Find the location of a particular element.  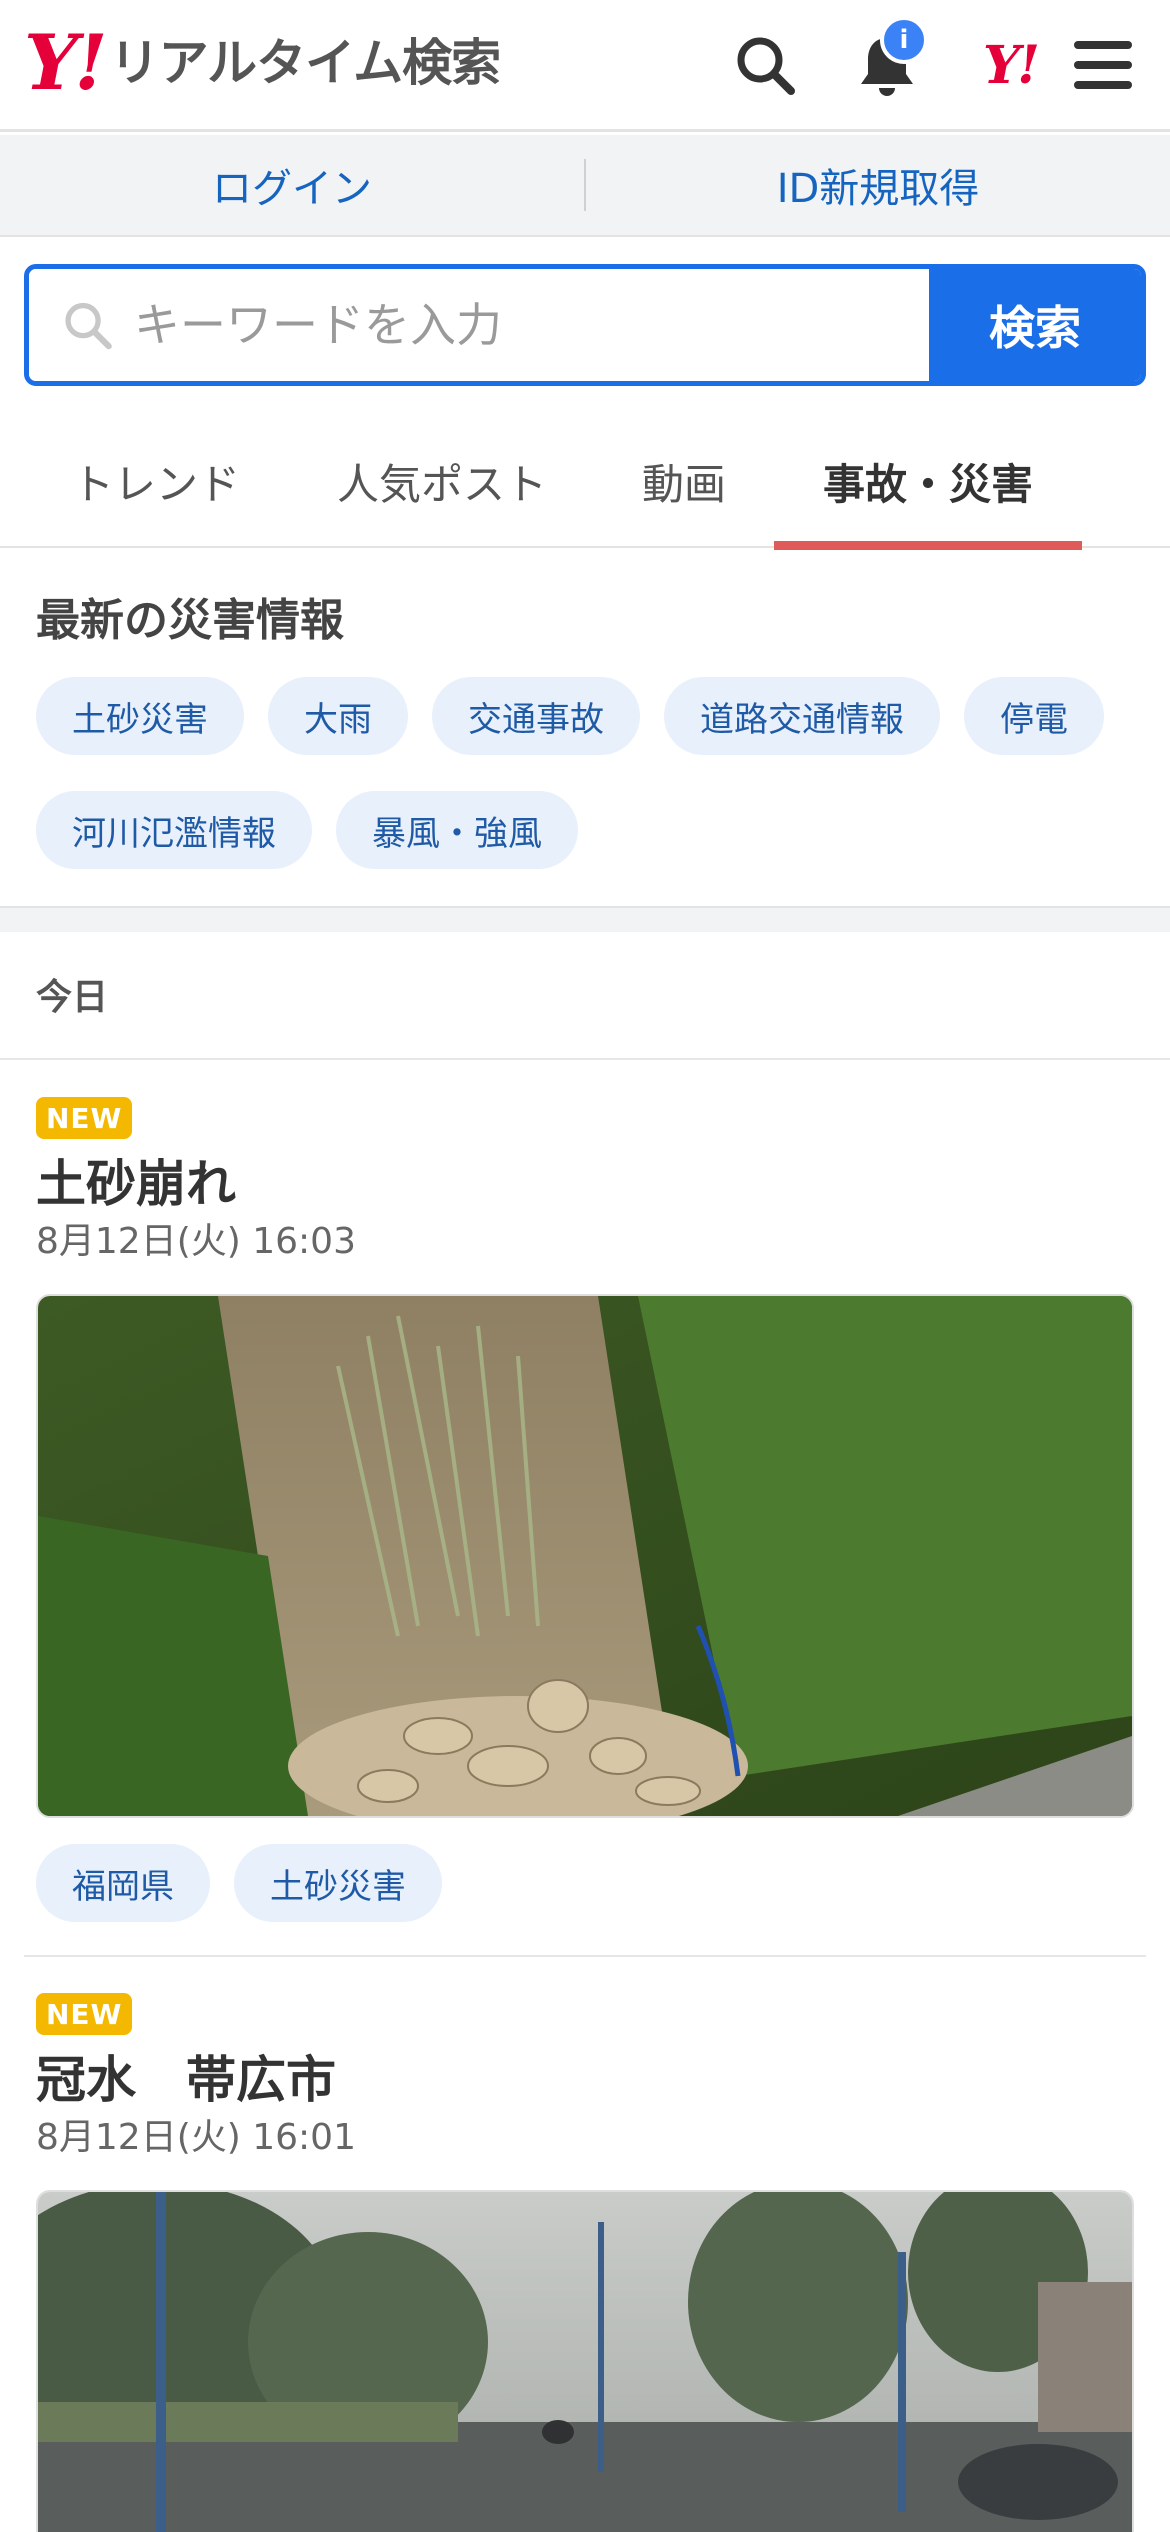

flood-photo is located at coordinates (585, 2361).